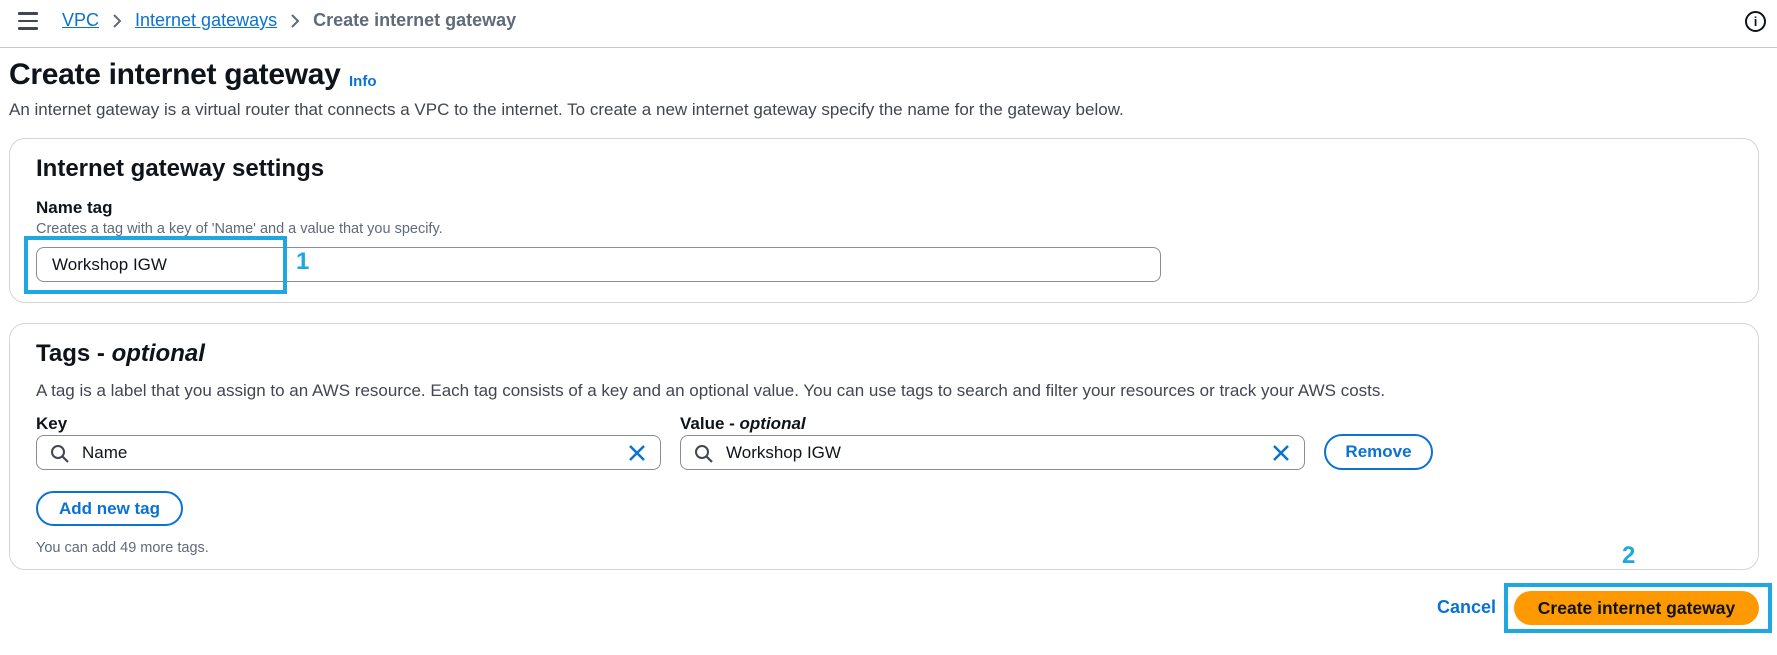  What do you see at coordinates (992, 452) in the screenshot?
I see `tag-value-input: Workshop IGW` at bounding box center [992, 452].